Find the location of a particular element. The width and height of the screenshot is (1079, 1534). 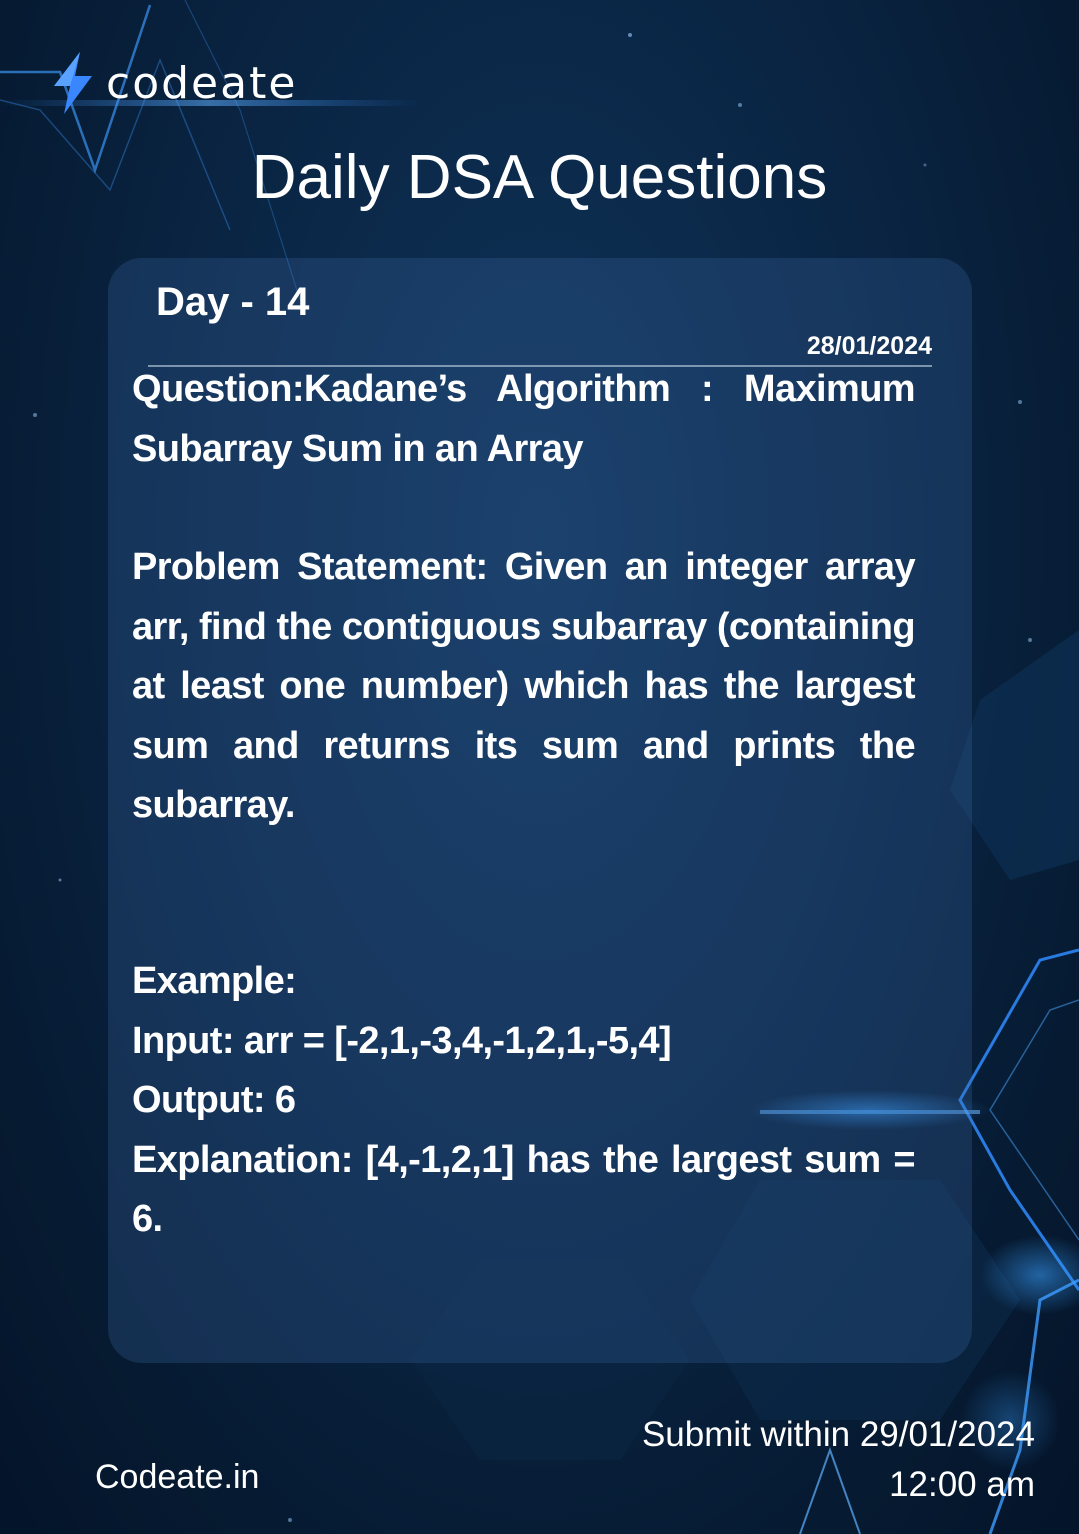

lightning-bolt-icon is located at coordinates (73, 83).